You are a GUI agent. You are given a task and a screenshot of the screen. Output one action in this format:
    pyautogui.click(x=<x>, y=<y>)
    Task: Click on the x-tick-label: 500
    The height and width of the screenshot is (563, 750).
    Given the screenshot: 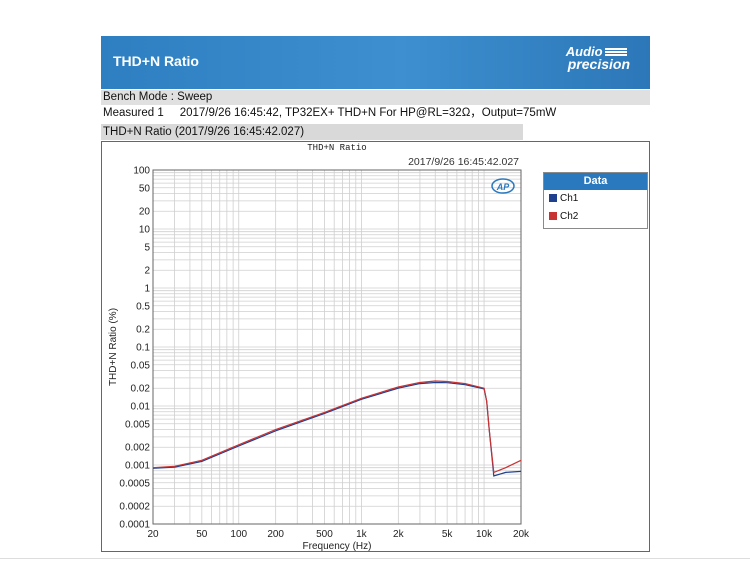 What is the action you would take?
    pyautogui.click(x=324, y=534)
    